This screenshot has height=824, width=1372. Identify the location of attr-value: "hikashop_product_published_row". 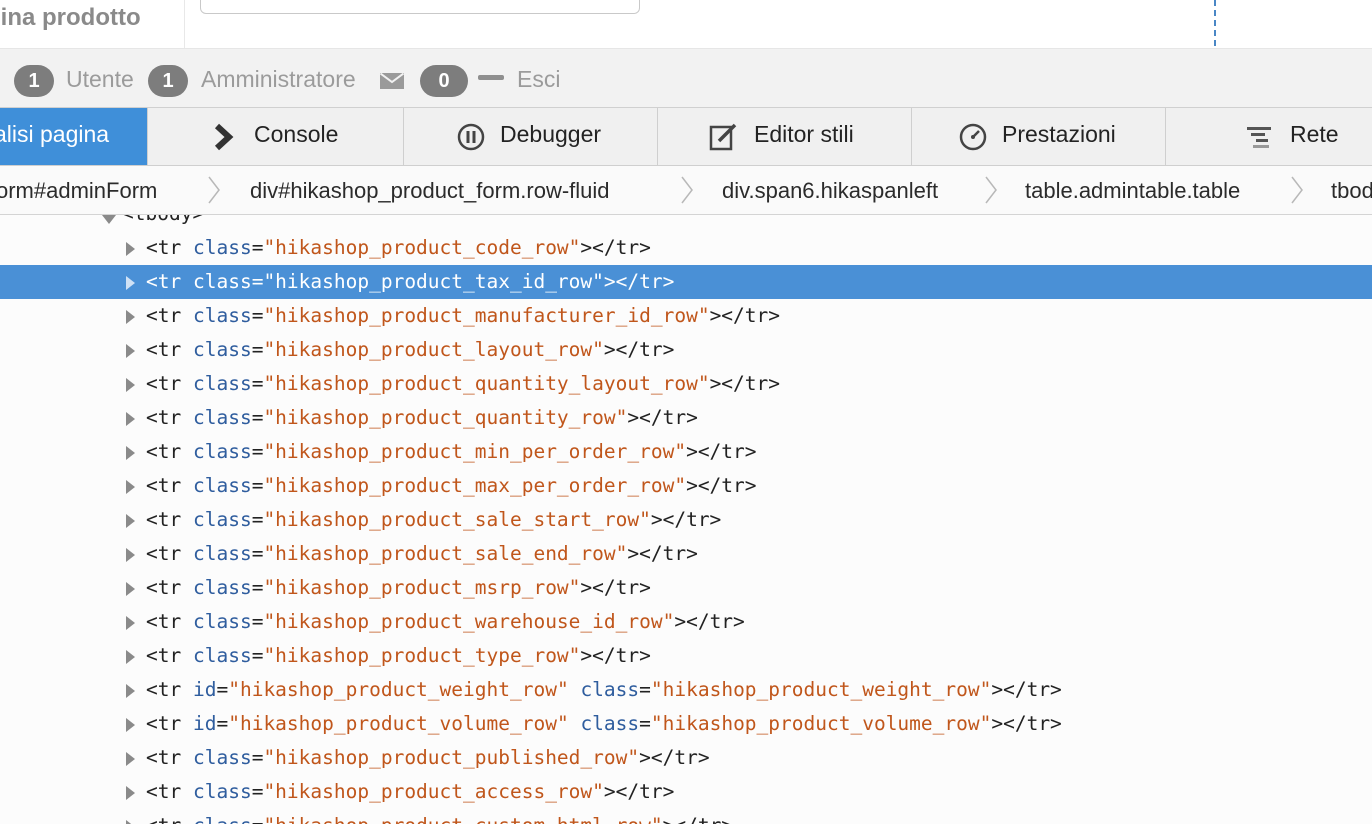
(451, 757).